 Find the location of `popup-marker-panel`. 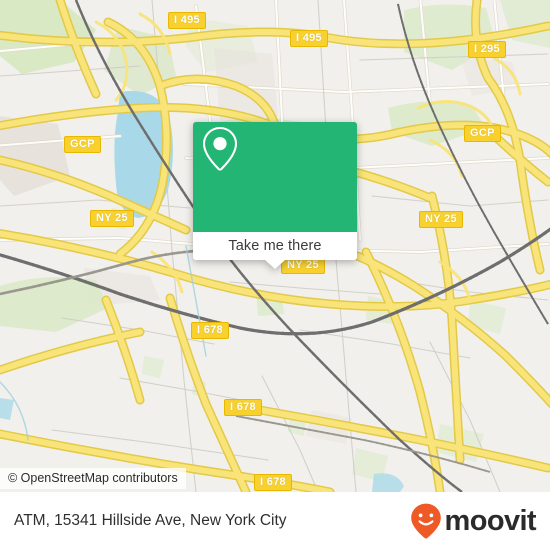

popup-marker-panel is located at coordinates (275, 177).